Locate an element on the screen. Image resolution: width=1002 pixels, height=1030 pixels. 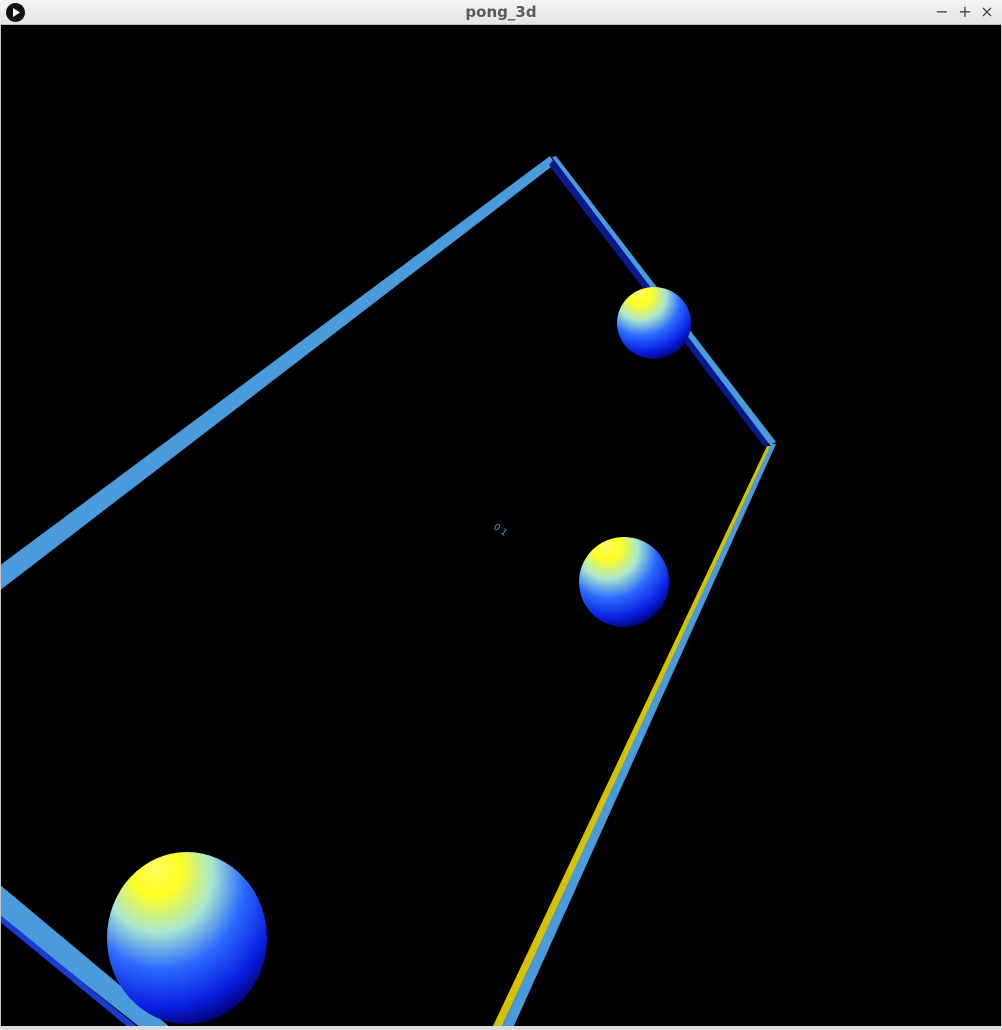
window-title: pong_3d is located at coordinates (501, 12).